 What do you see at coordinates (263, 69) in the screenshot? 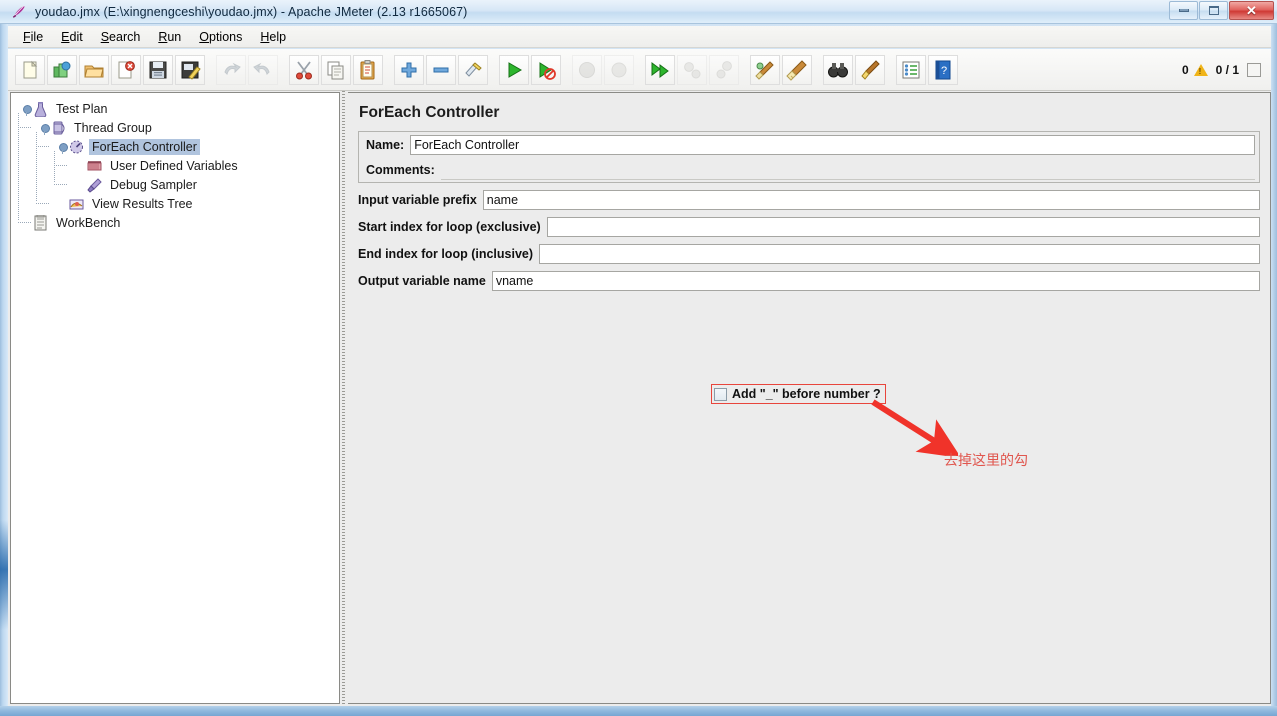
I see `redo-button` at bounding box center [263, 69].